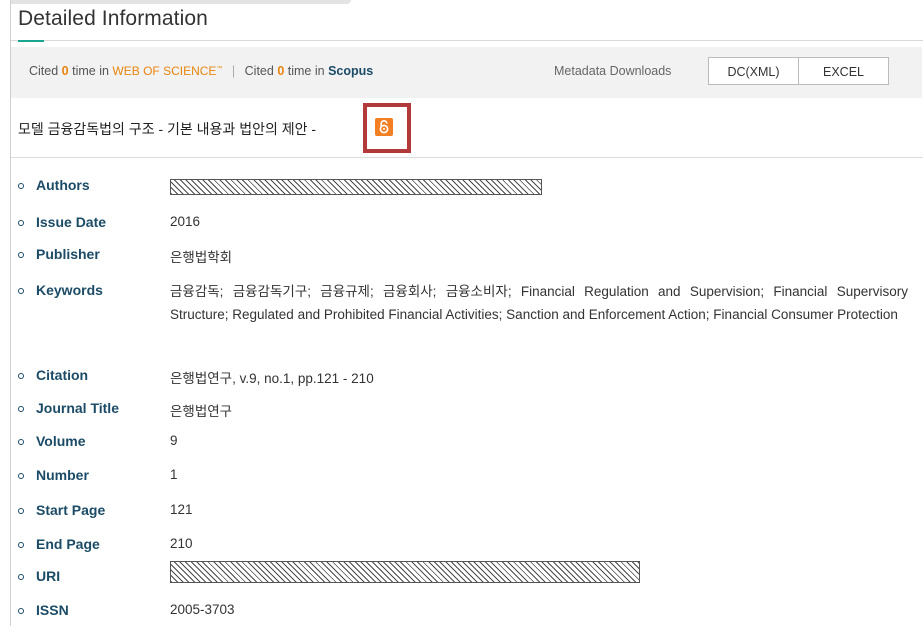 The height and width of the screenshot is (626, 923). I want to click on field-label: ISSN, so click(52, 610).